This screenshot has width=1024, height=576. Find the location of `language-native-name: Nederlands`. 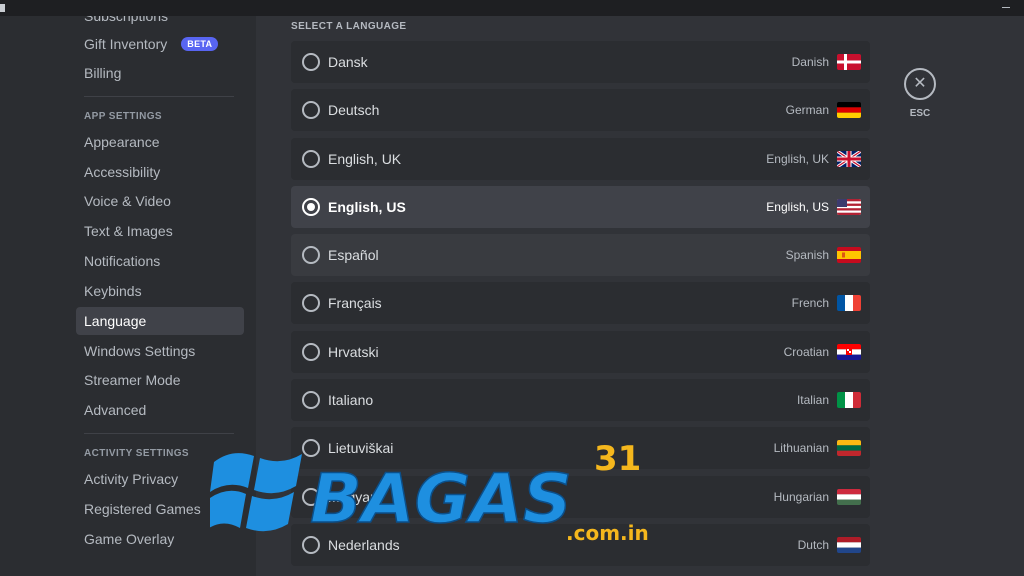

language-native-name: Nederlands is located at coordinates (364, 544).